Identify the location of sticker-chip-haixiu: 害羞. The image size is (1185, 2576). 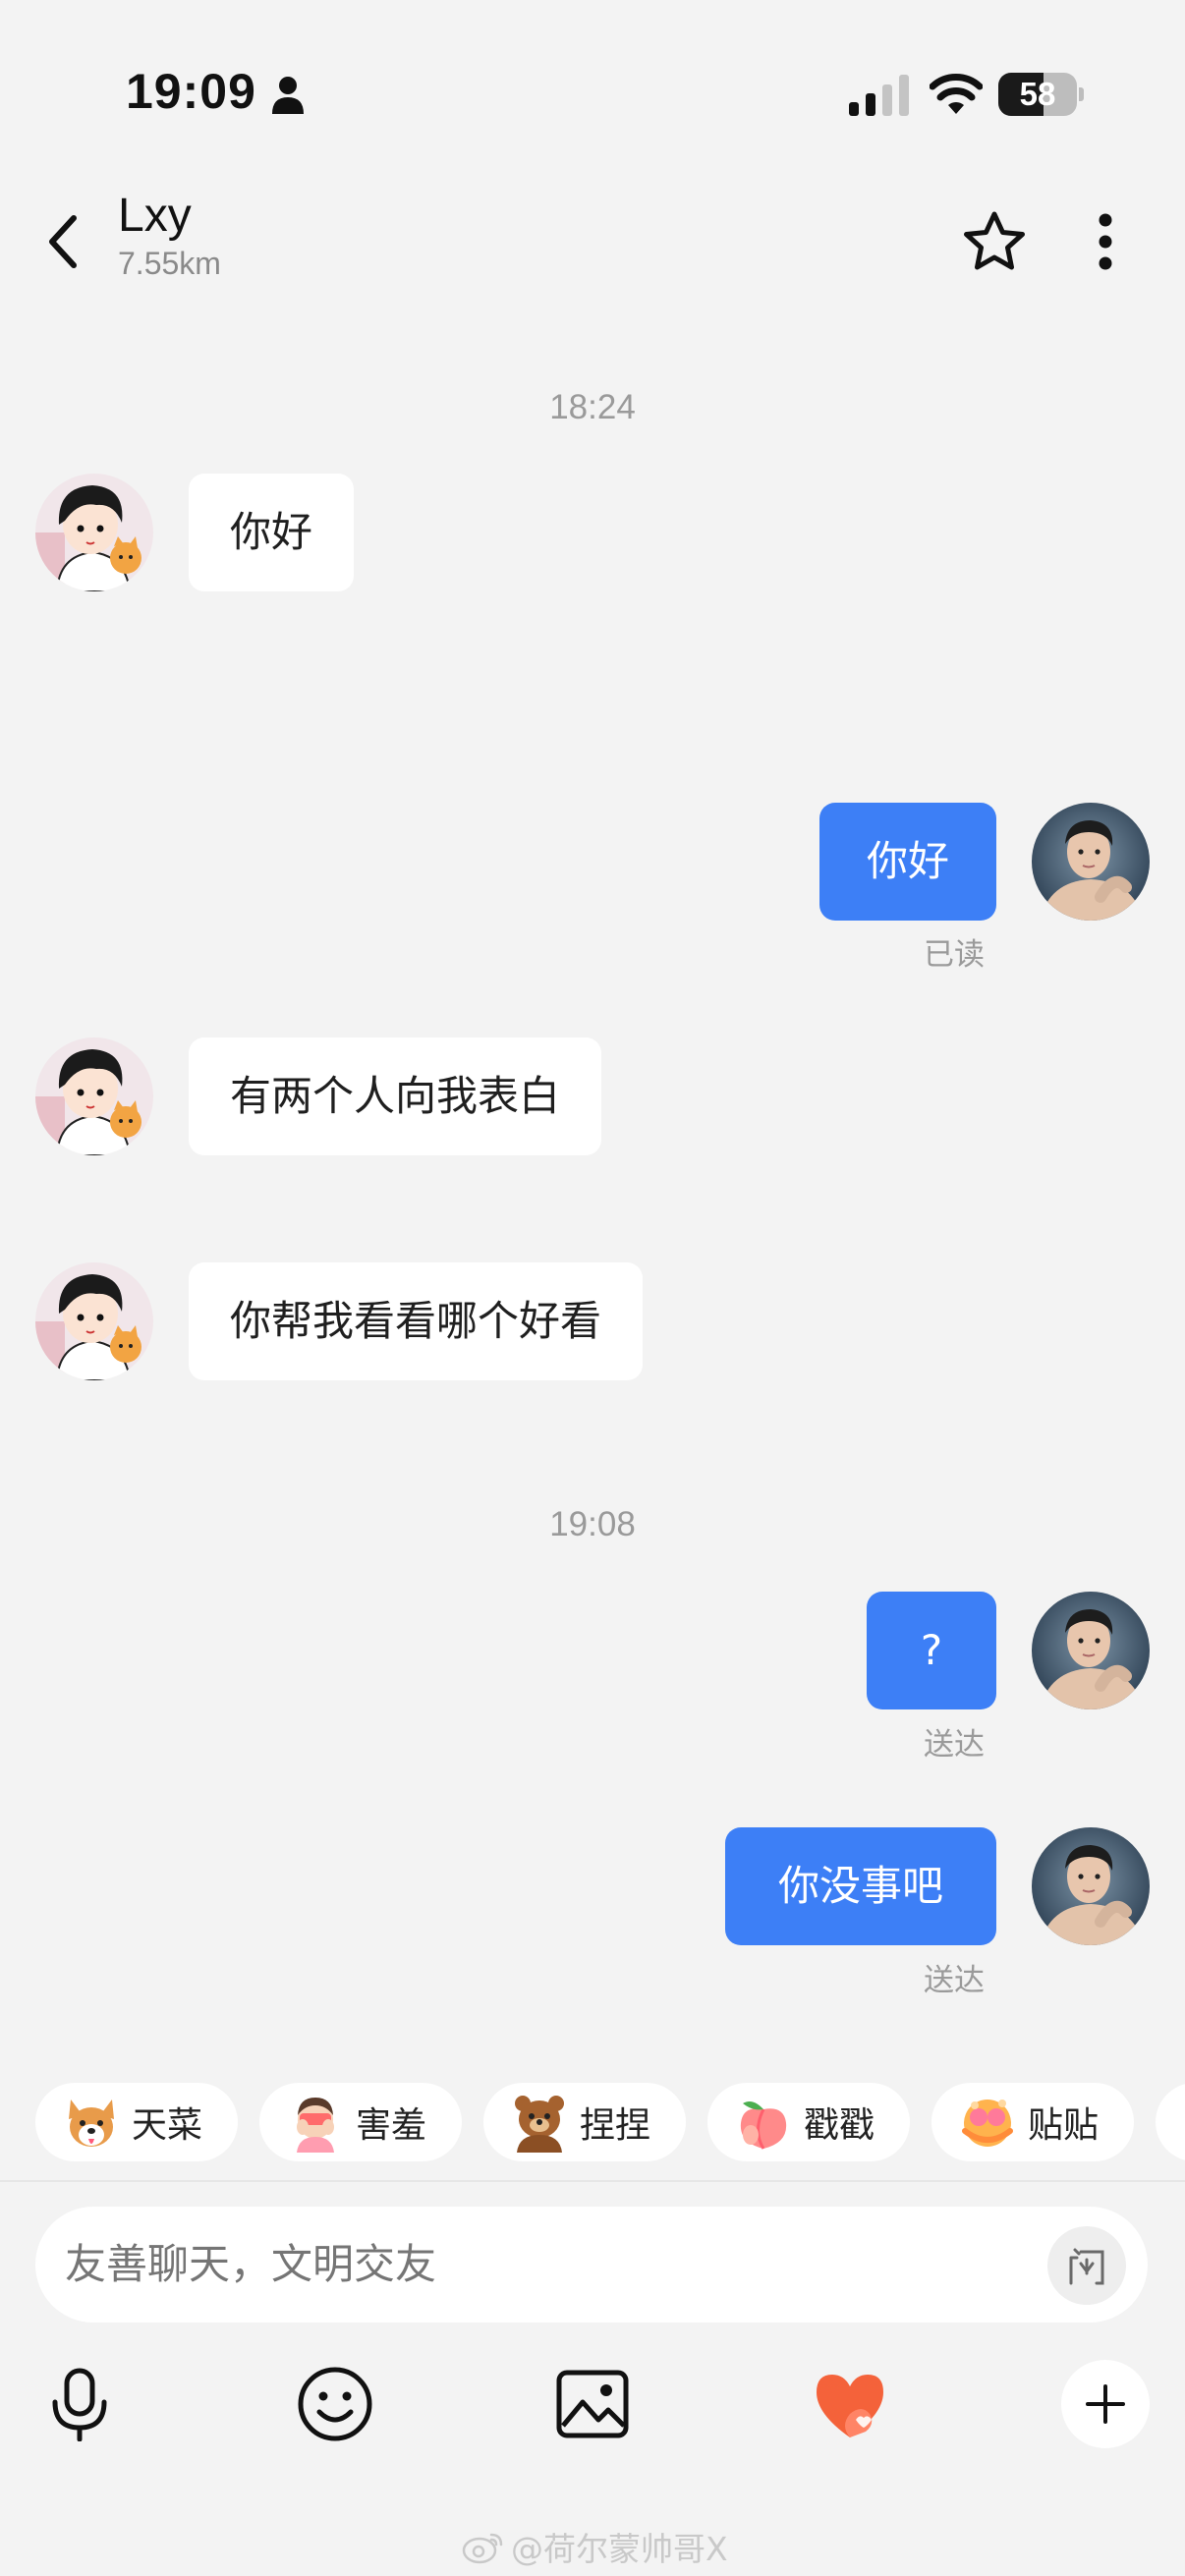
(361, 2122).